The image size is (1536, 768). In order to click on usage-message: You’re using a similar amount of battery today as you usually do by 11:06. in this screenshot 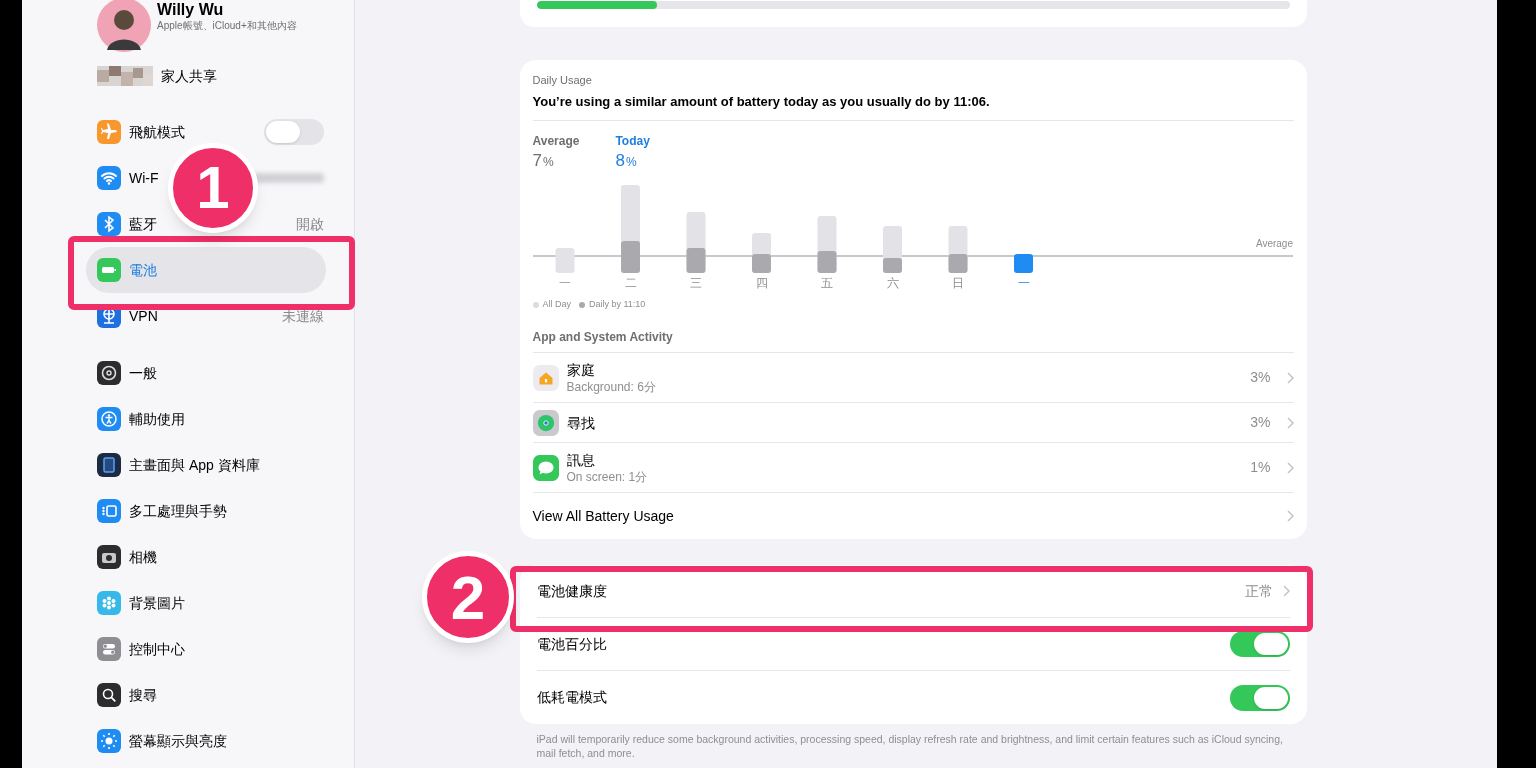, I will do `click(913, 107)`.